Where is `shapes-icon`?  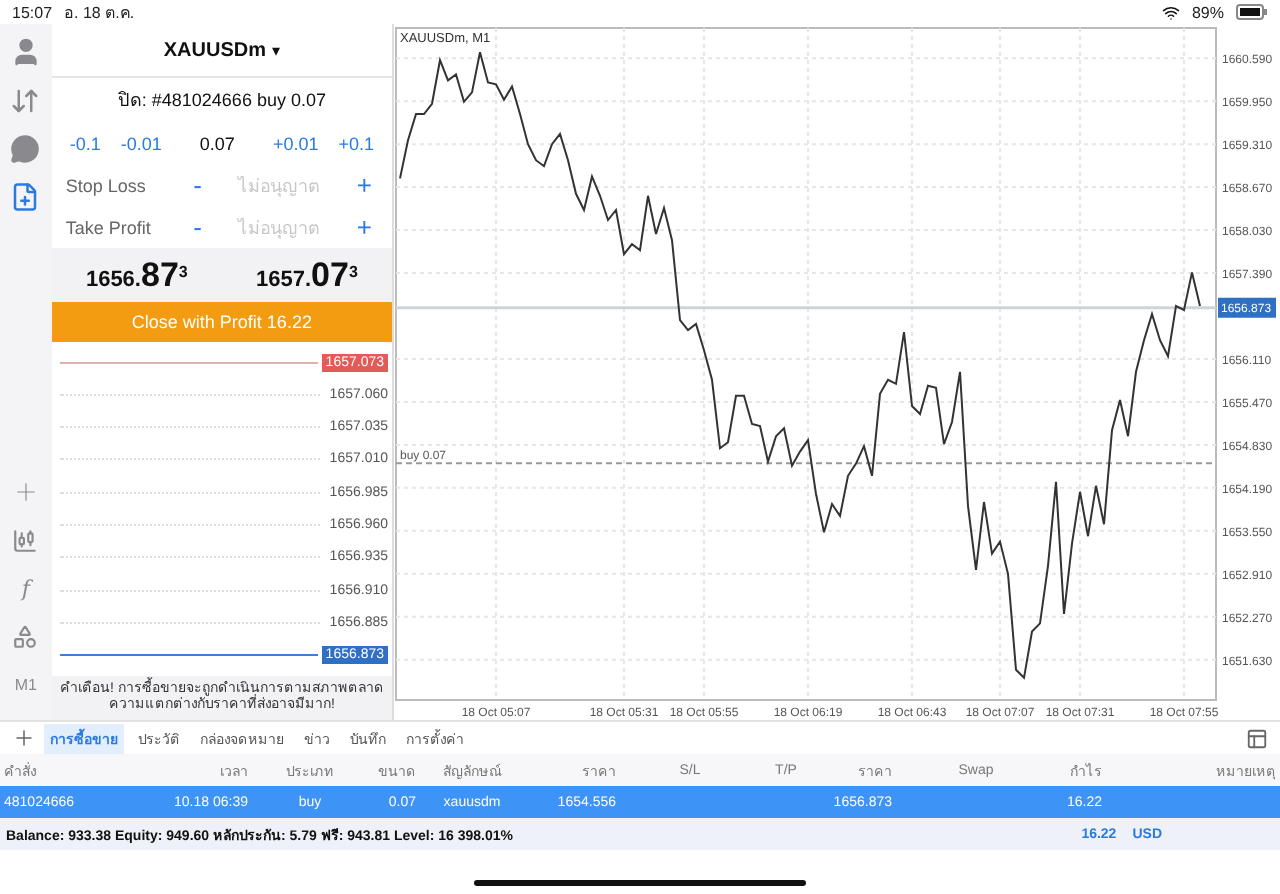
shapes-icon is located at coordinates (25, 636).